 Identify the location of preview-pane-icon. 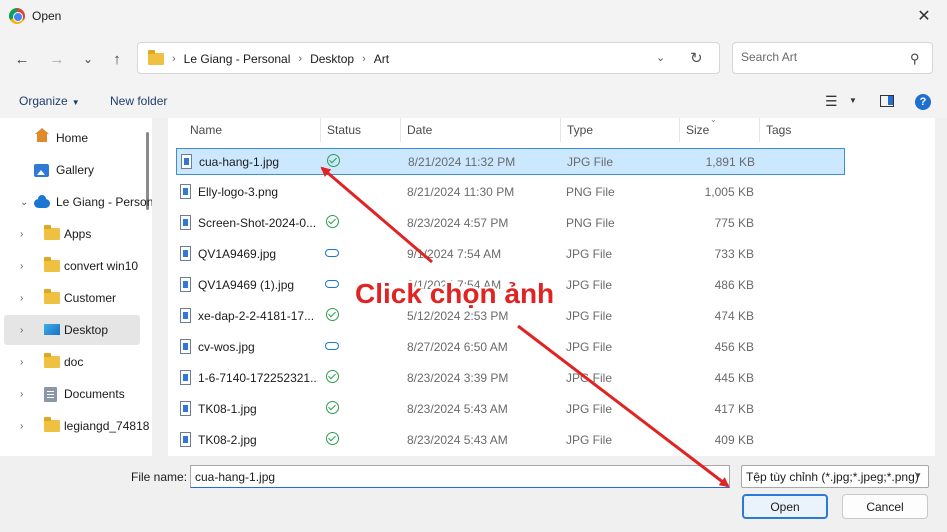
(887, 101).